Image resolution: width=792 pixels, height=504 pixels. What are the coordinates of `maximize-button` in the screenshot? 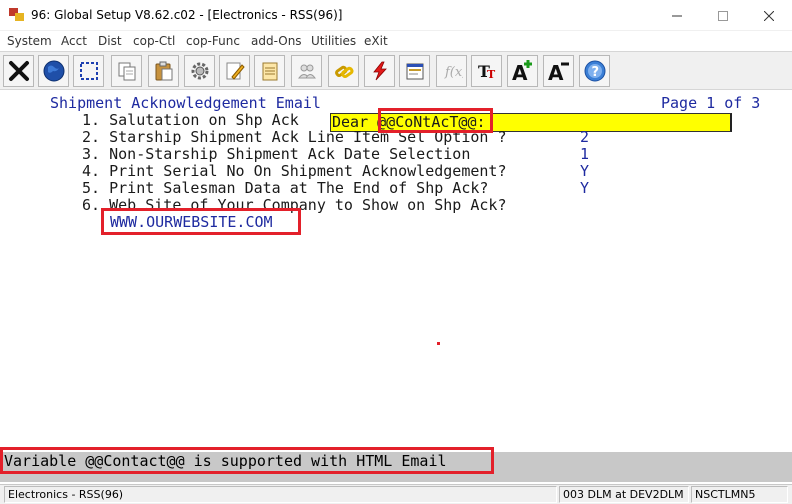 It's located at (723, 15).